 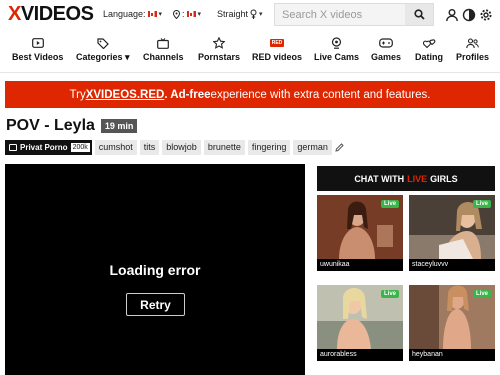 I want to click on loading-error-text: Loading error, so click(x=155, y=270).